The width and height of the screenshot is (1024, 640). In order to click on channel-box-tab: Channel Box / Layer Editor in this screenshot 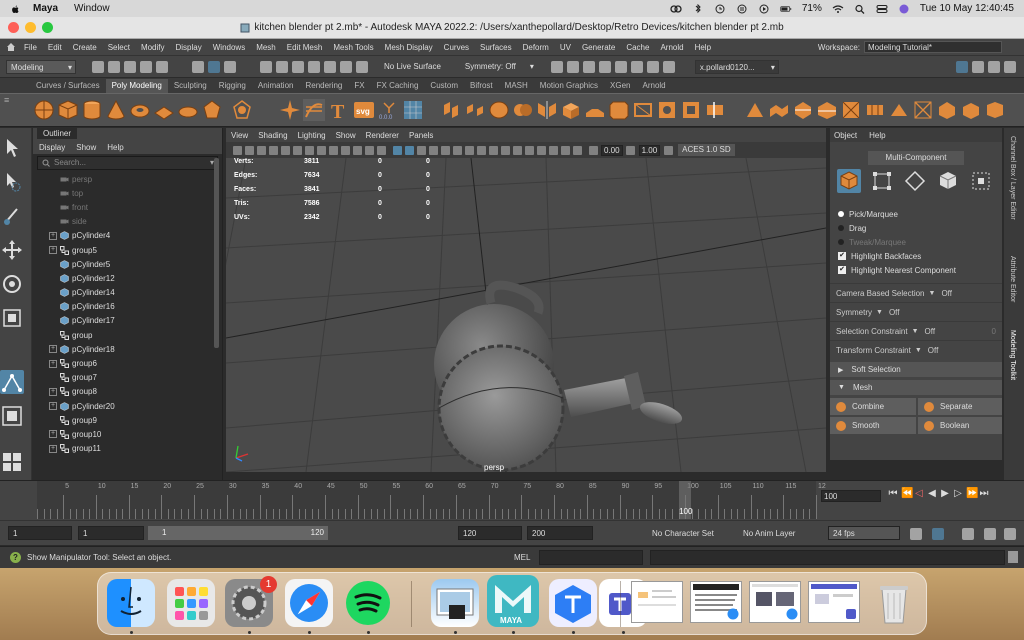, I will do `click(1012, 178)`.